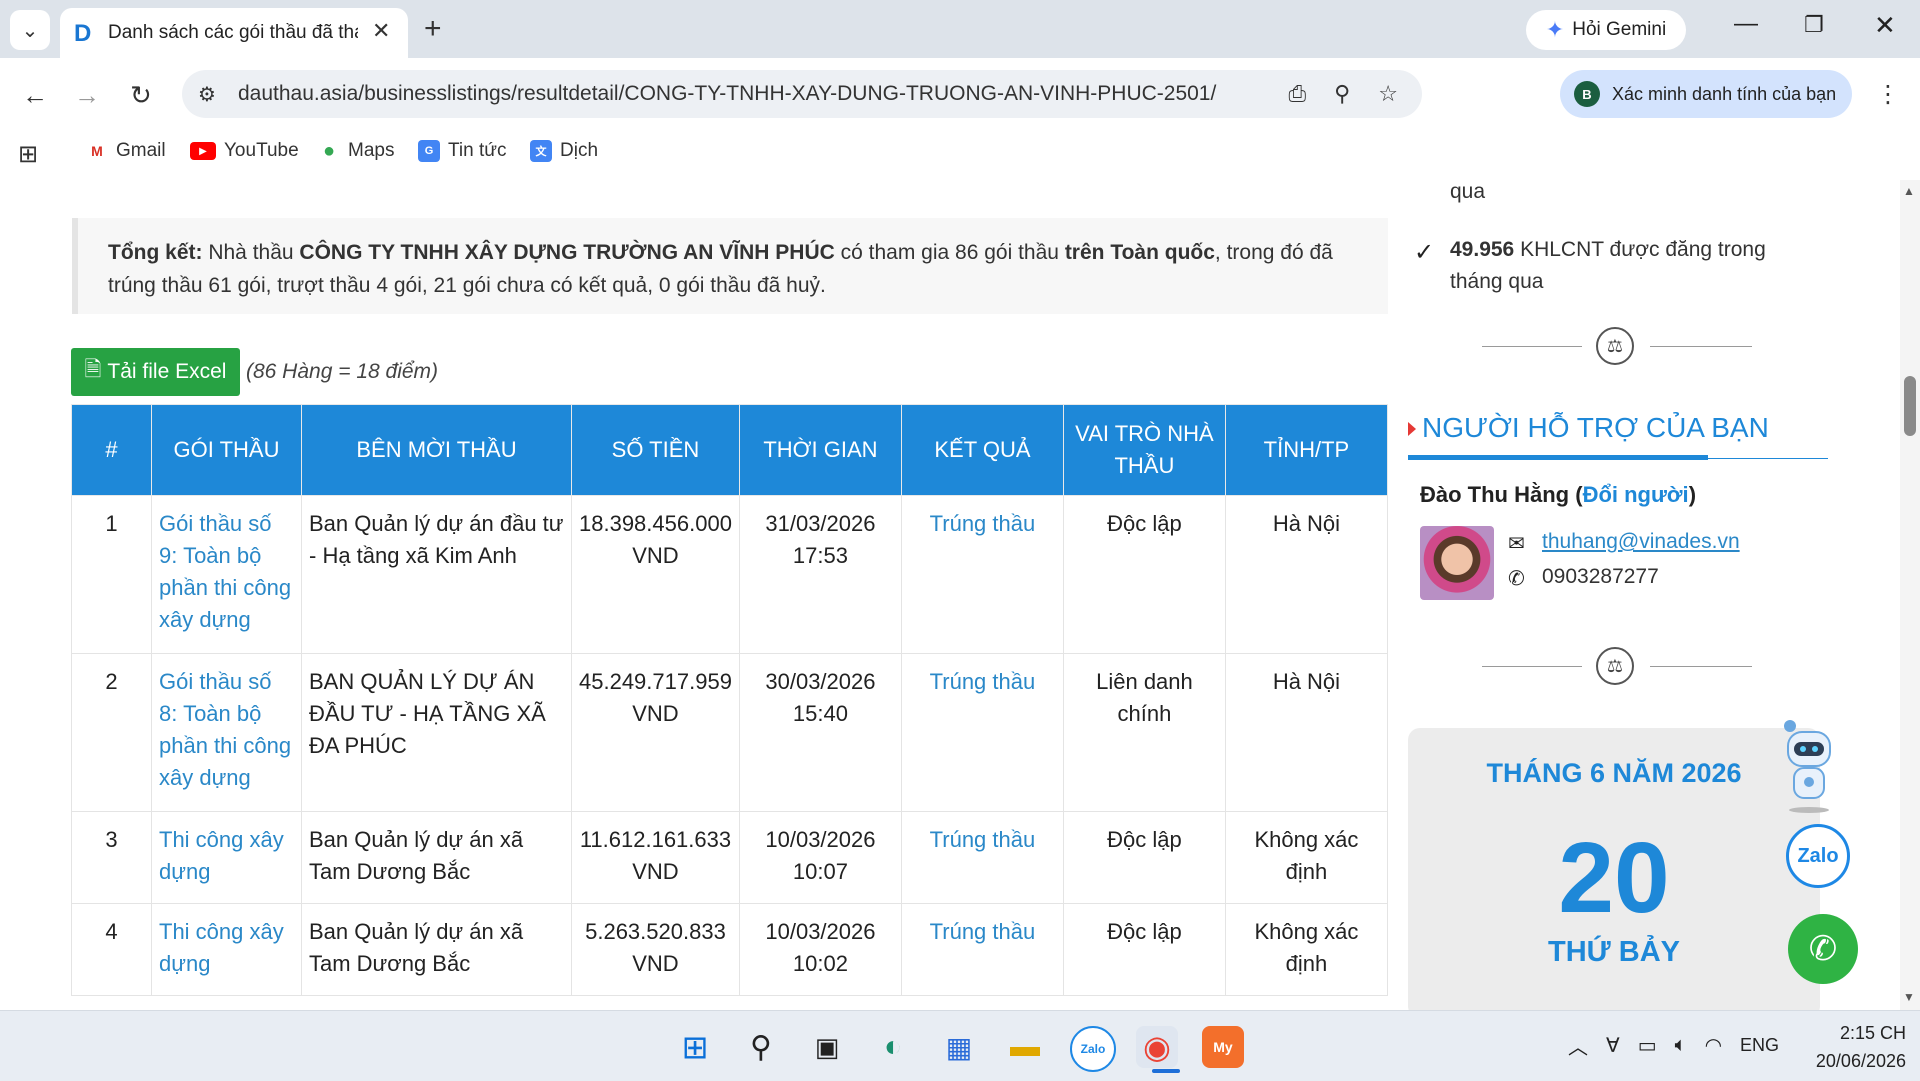 The height and width of the screenshot is (1081, 1920). Describe the element at coordinates (1613, 952) in the screenshot. I see `calendar-weekday: THỨ BẢY` at that location.